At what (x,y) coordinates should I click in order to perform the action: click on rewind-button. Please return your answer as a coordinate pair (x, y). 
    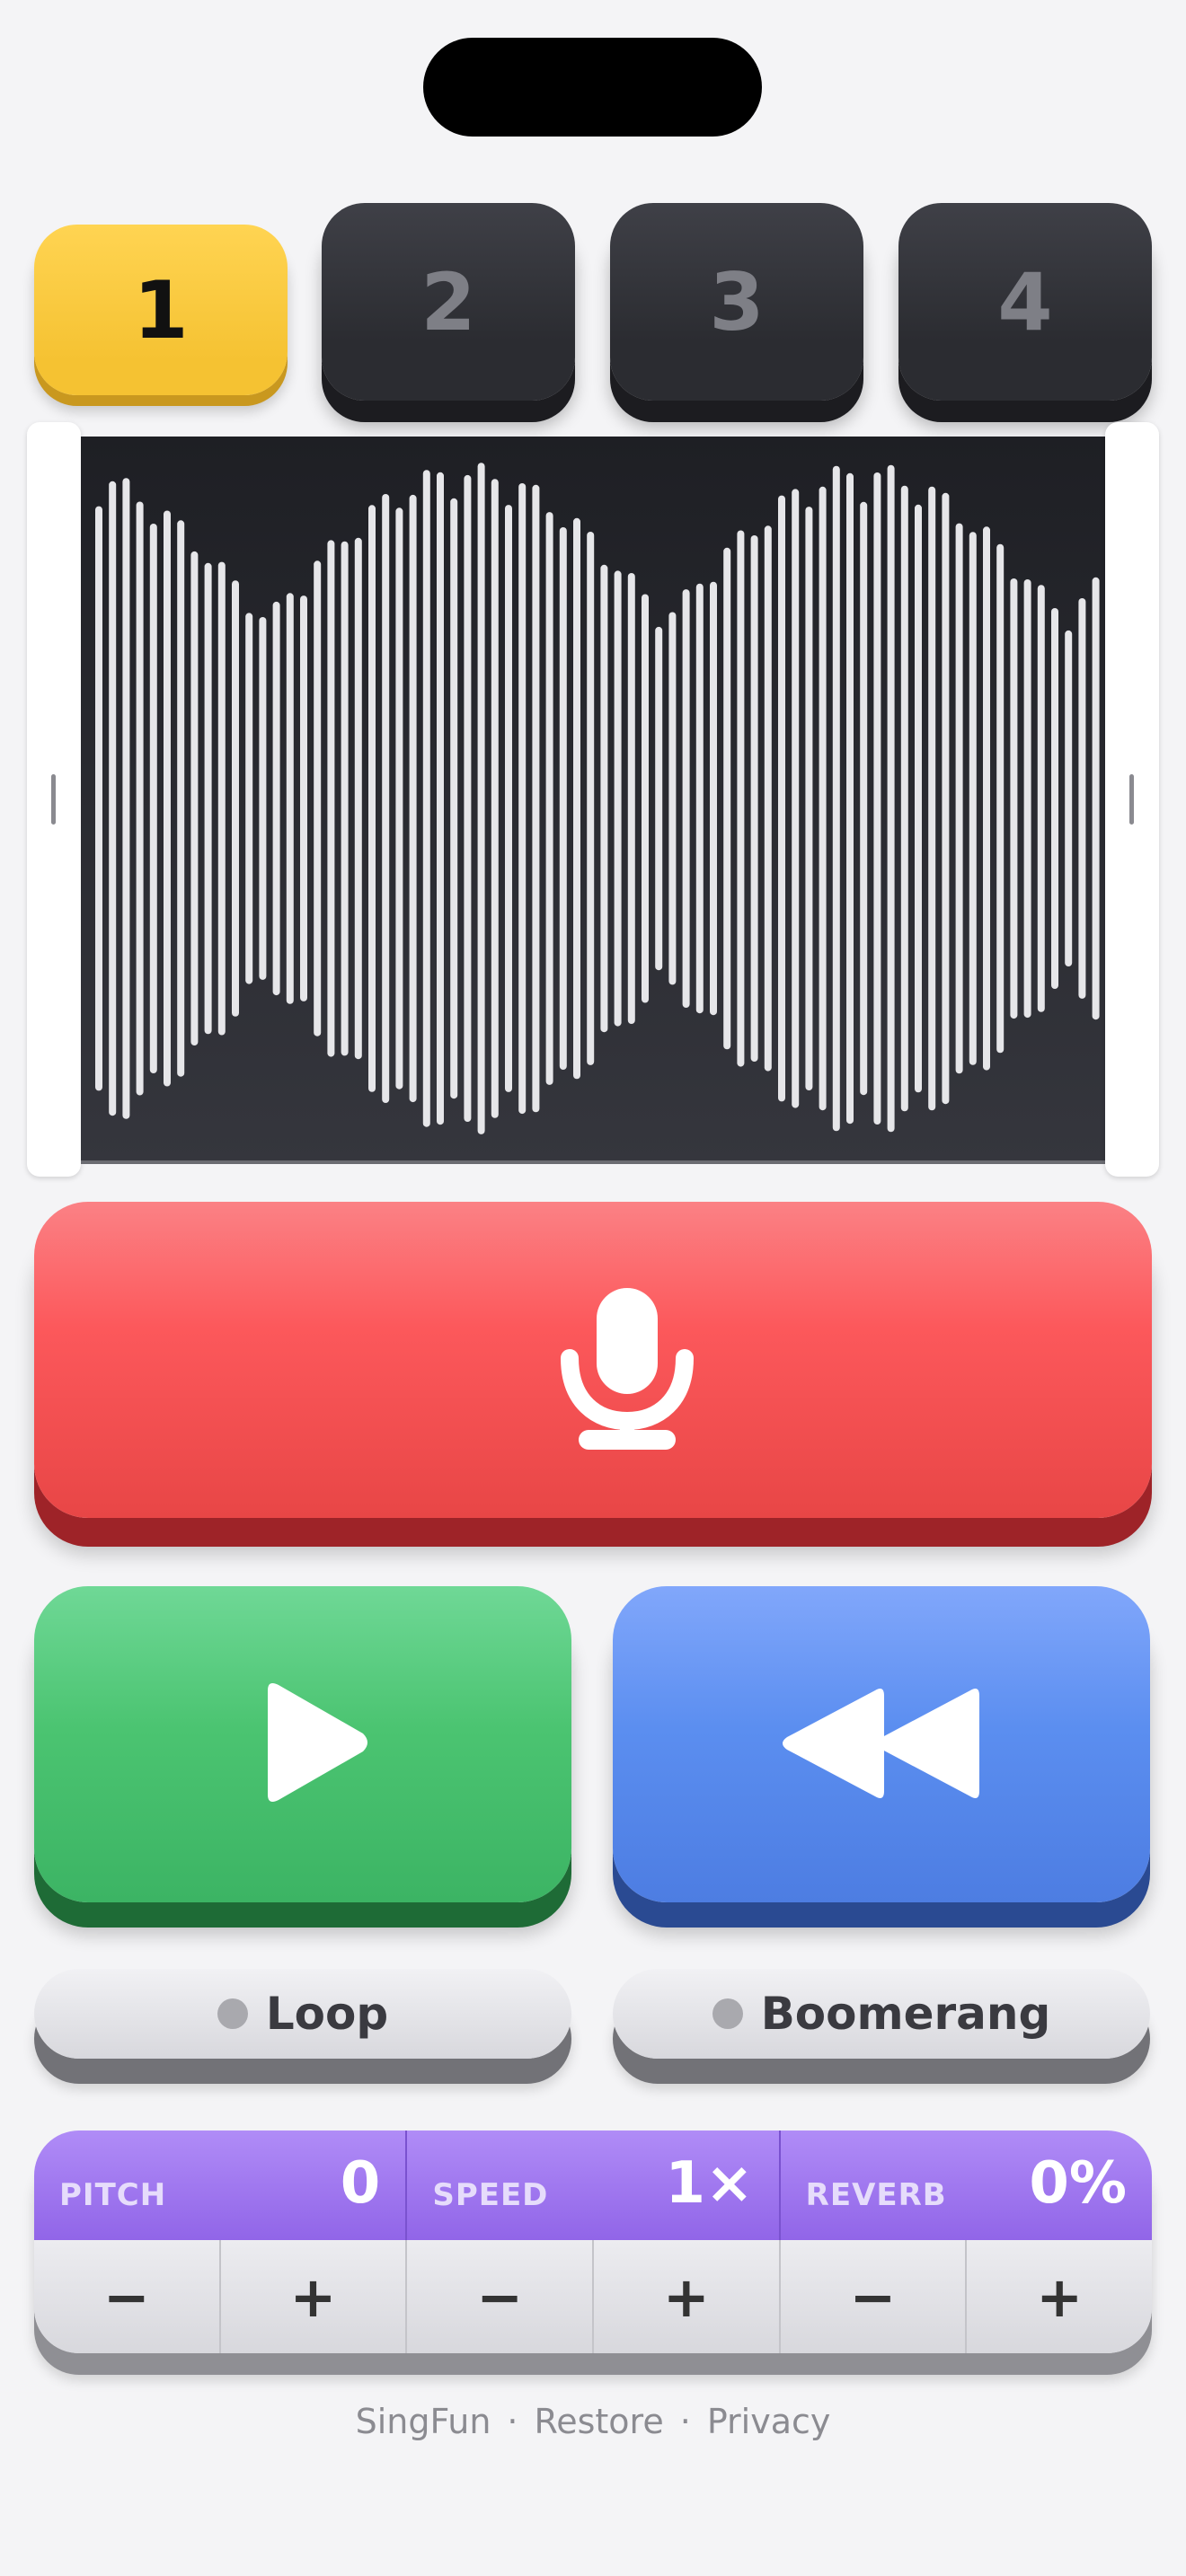
    Looking at the image, I should click on (881, 1744).